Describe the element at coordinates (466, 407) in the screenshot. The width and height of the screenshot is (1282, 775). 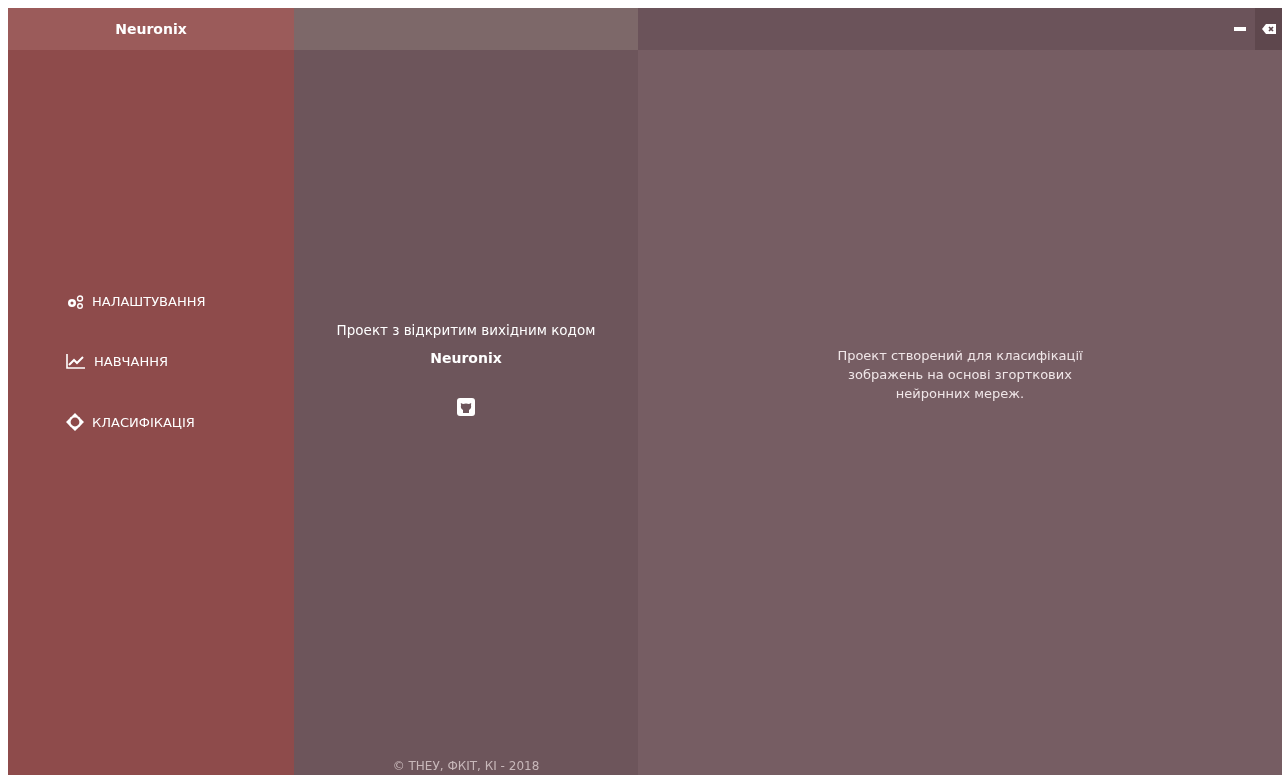
I see `github-icon` at that location.